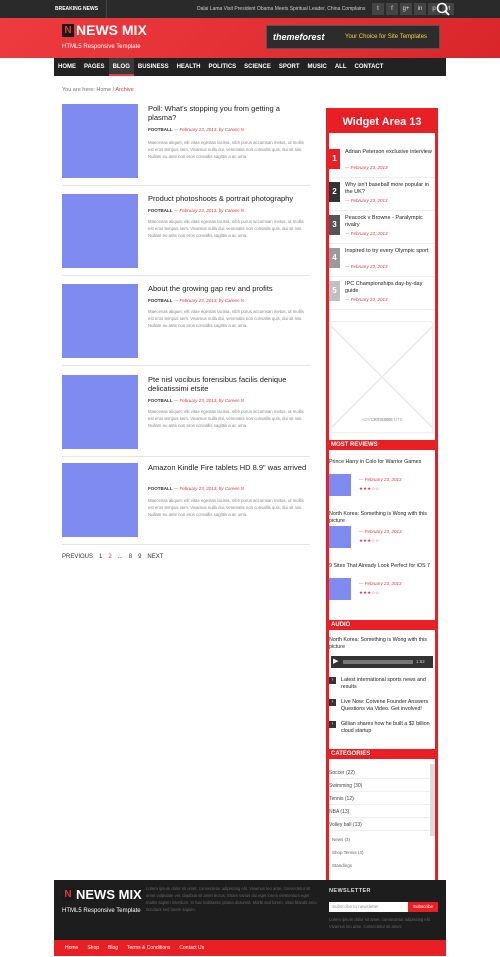 This screenshot has height=957, width=500. What do you see at coordinates (390, 251) in the screenshot?
I see `popular-title: Inspired to try every Olympic sport` at bounding box center [390, 251].